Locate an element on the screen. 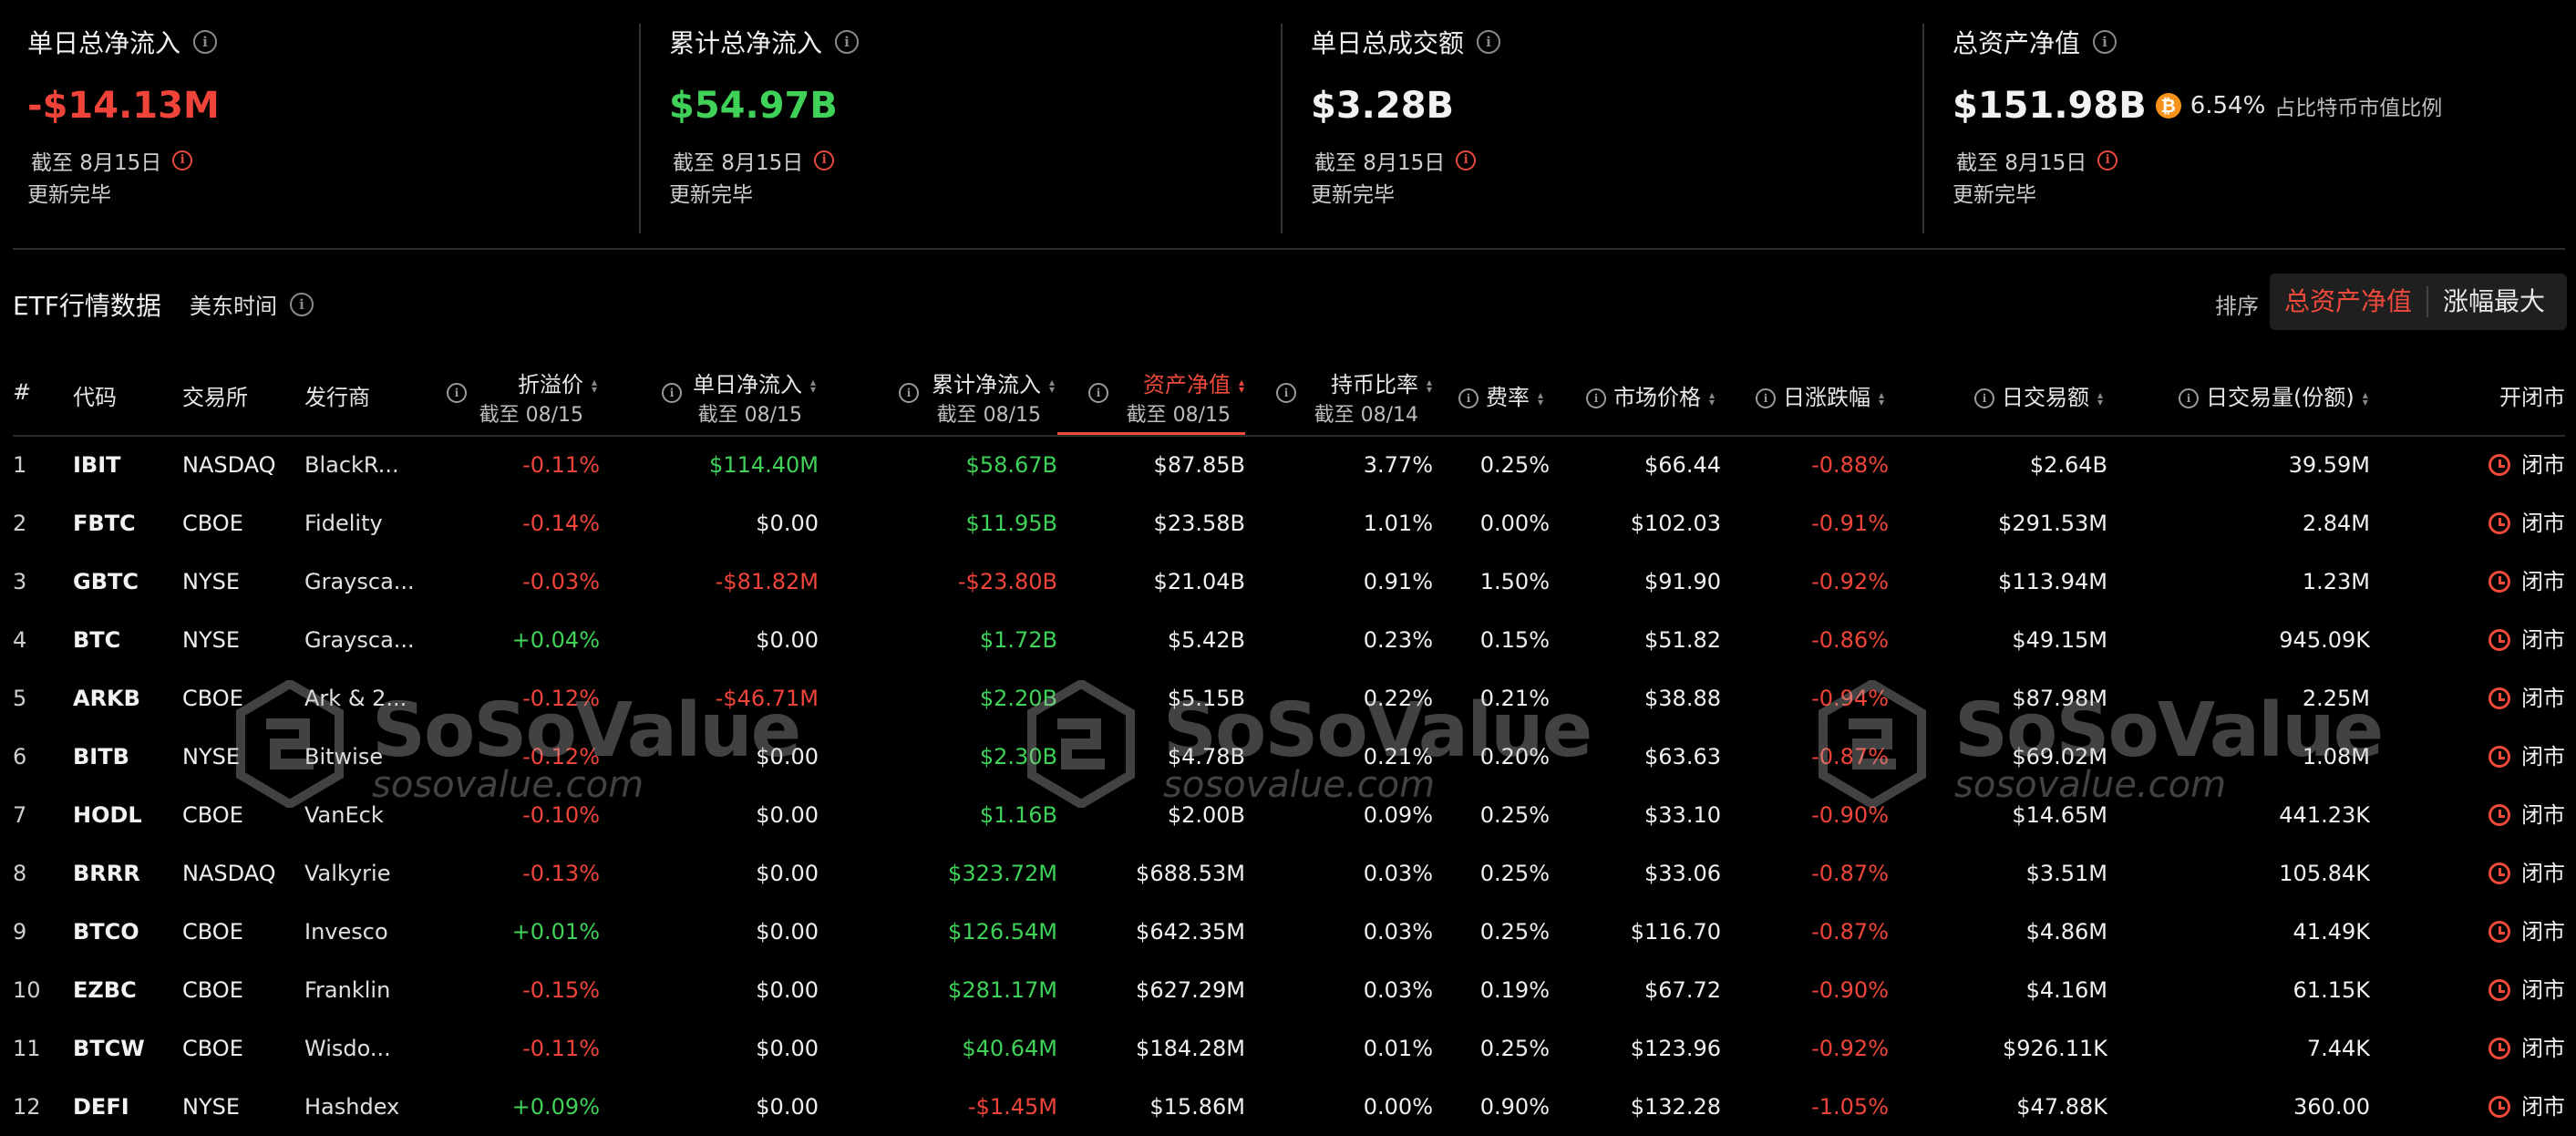  cell-code: BITB is located at coordinates (101, 757).